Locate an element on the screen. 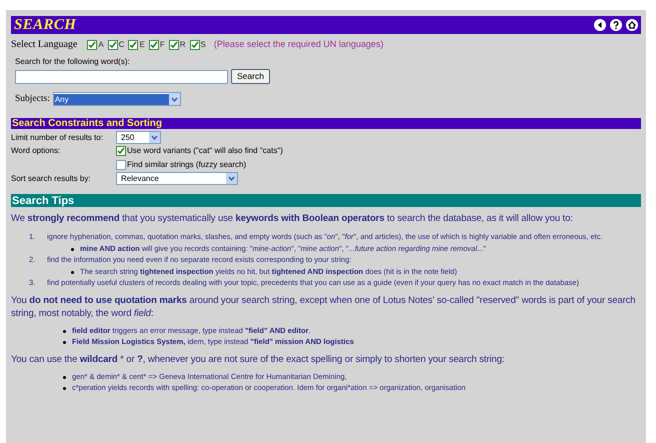 This screenshot has height=443, width=656. language-hint: (Please select the required UN languages) is located at coordinates (299, 44).